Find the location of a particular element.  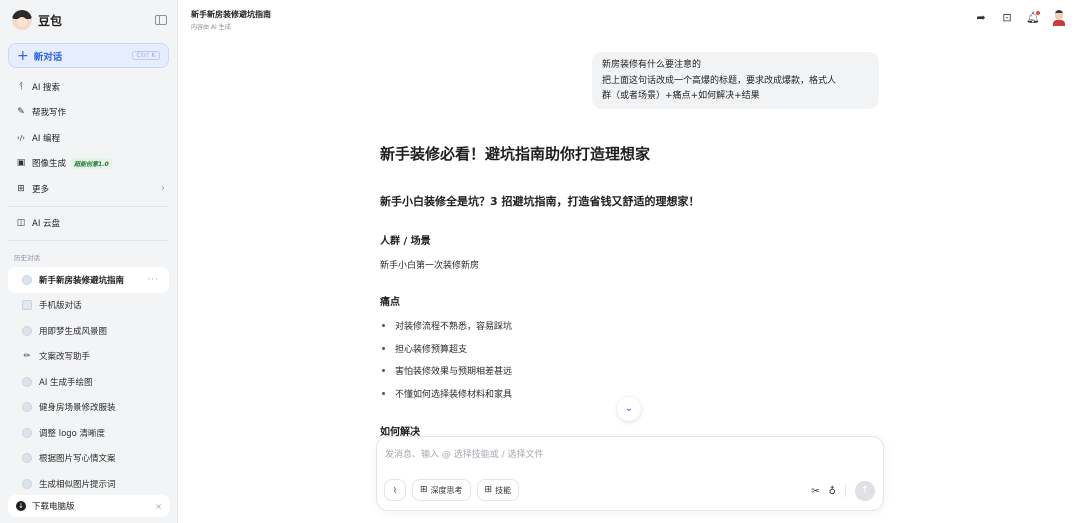

history-item: 健身房场景修改服装 is located at coordinates (88, 408).